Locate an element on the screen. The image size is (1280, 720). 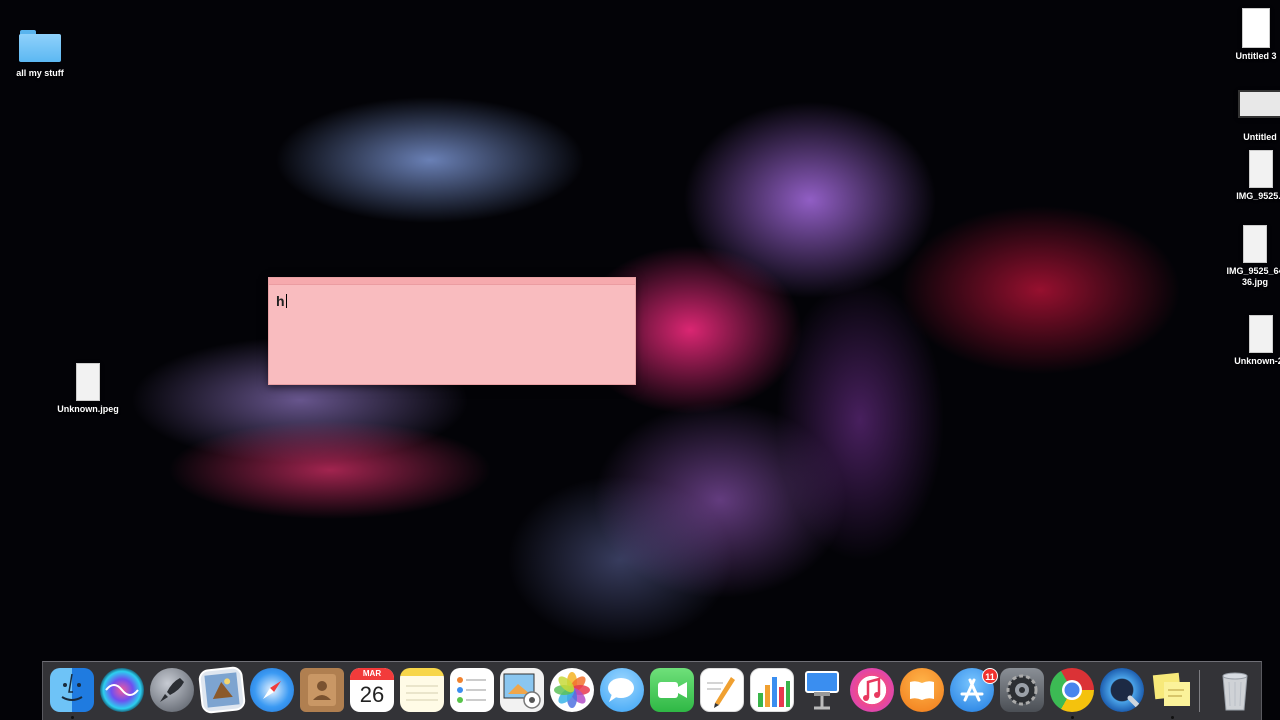
dock-numbers is located at coordinates (772, 690).